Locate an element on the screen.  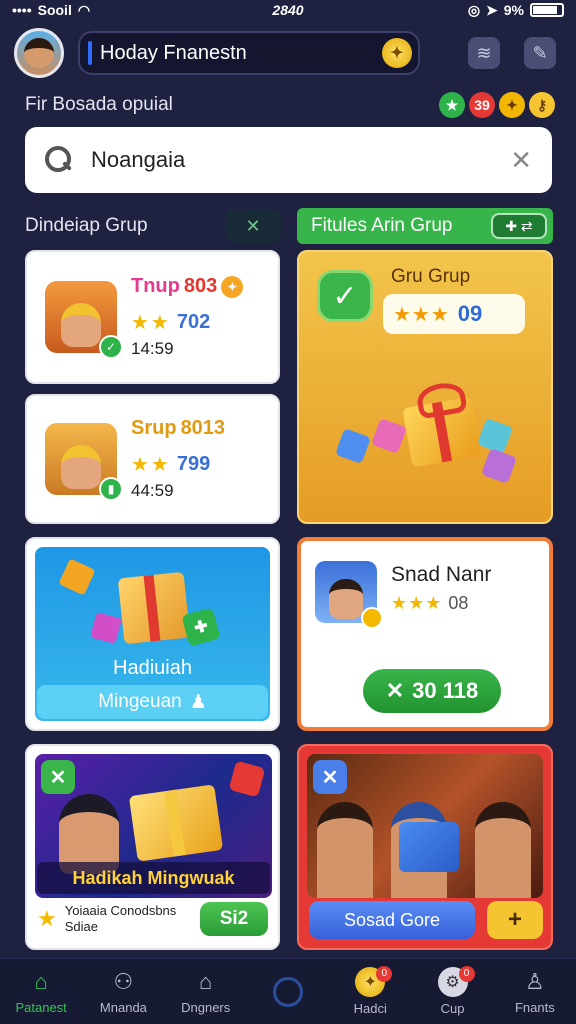
reward-button: Mingeuan ♟ is located at coordinates (152, 702).